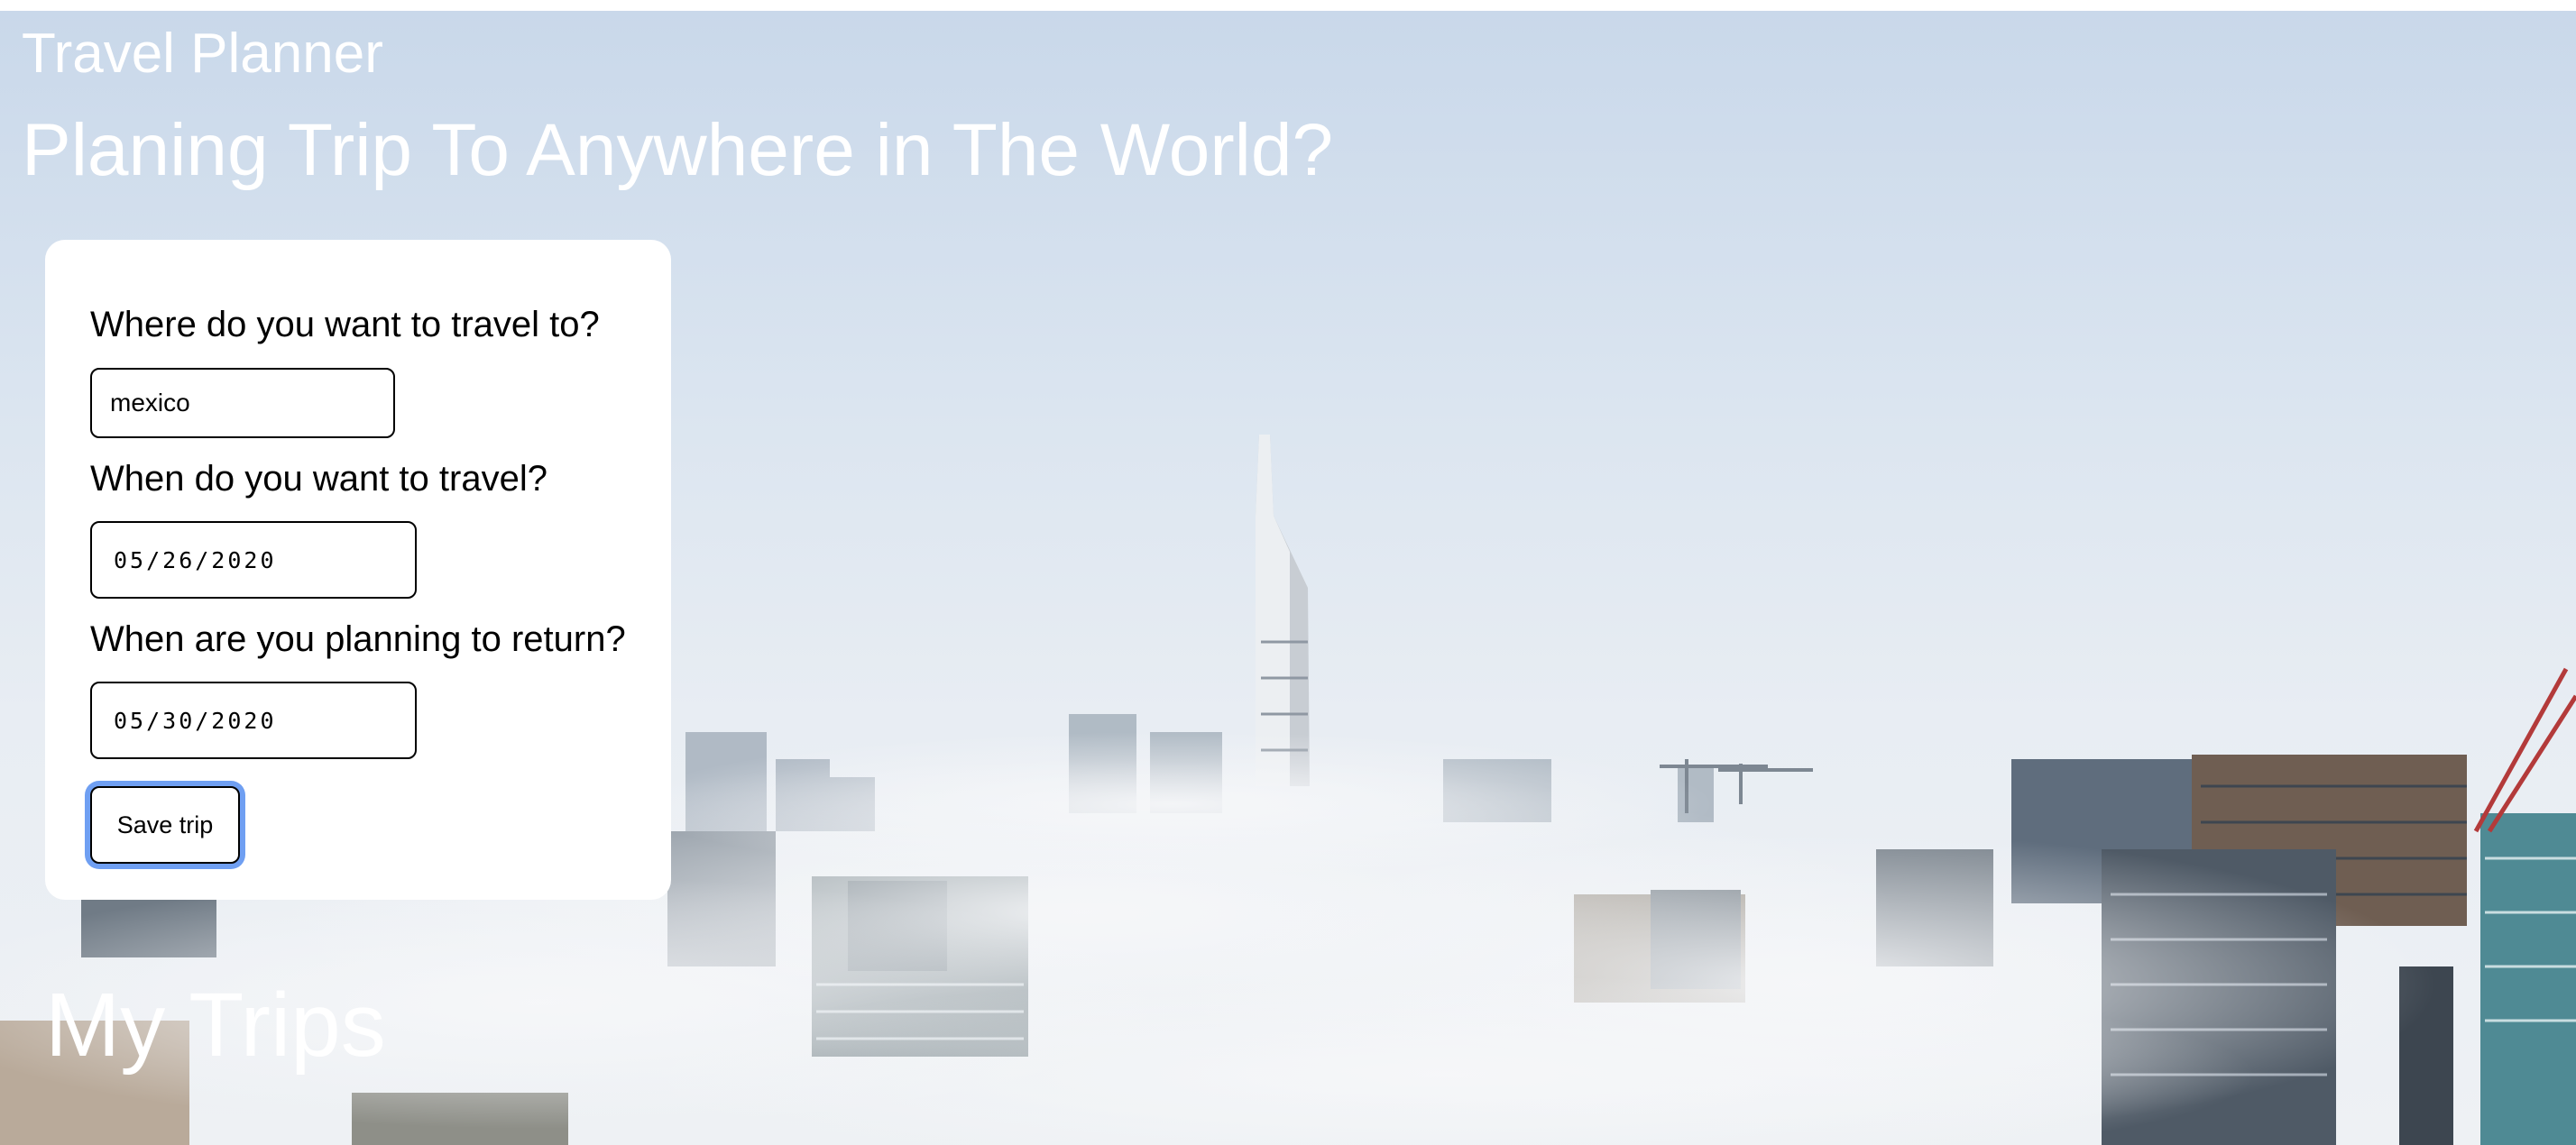 The height and width of the screenshot is (1145, 2576). What do you see at coordinates (318, 479) in the screenshot?
I see `departure-date-label: When do you want to travel?` at bounding box center [318, 479].